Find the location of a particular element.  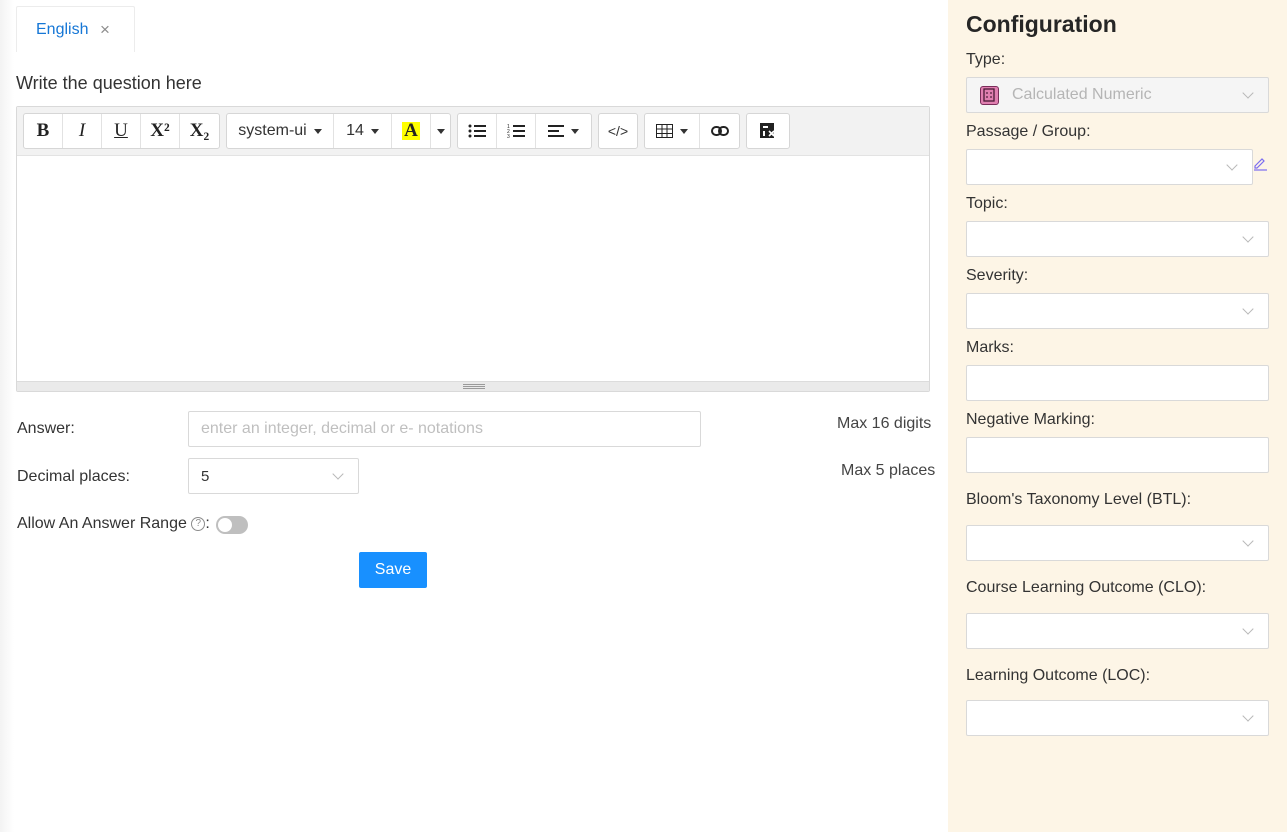

underline-button: U is located at coordinates (121, 131).